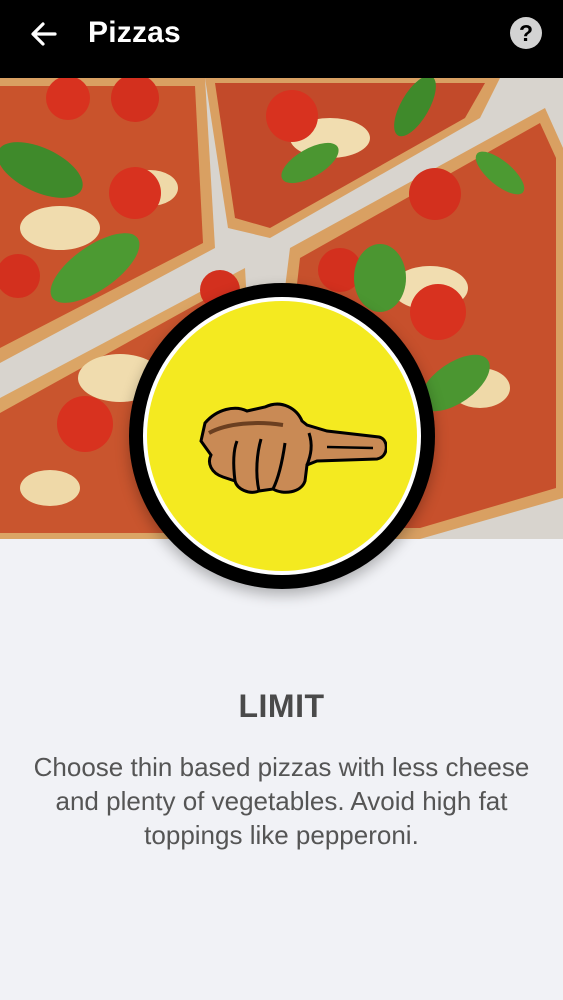  I want to click on back-button, so click(44, 34).